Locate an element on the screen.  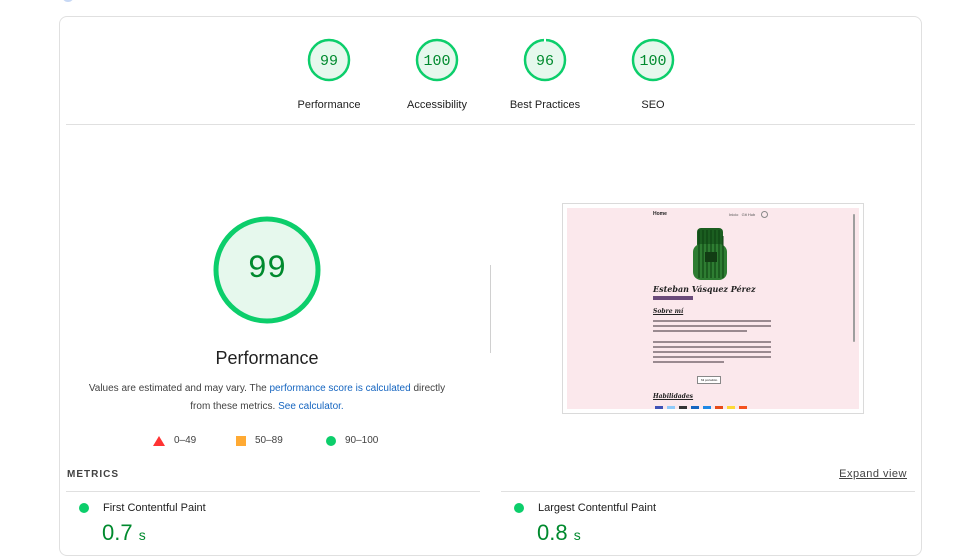
metric-fcp-unit: s is located at coordinates (142, 535).